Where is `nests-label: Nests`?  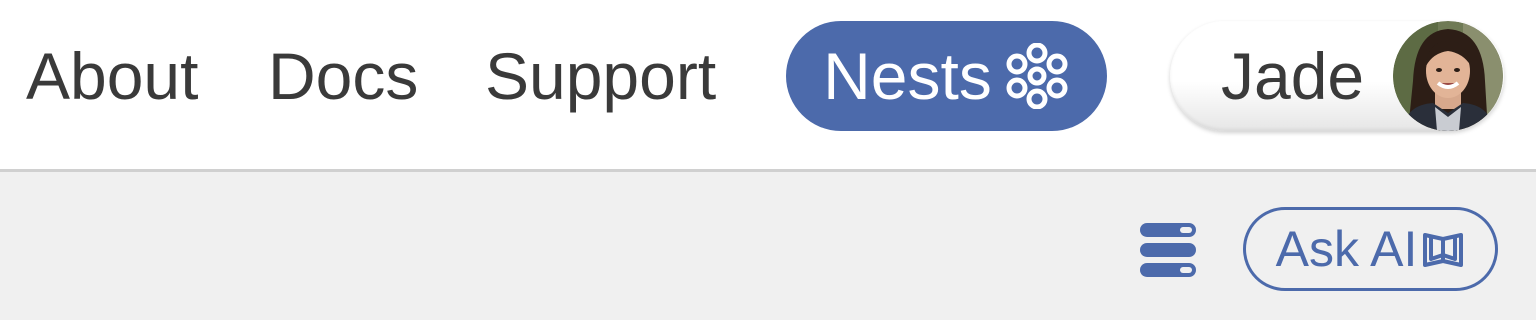 nests-label: Nests is located at coordinates (907, 76).